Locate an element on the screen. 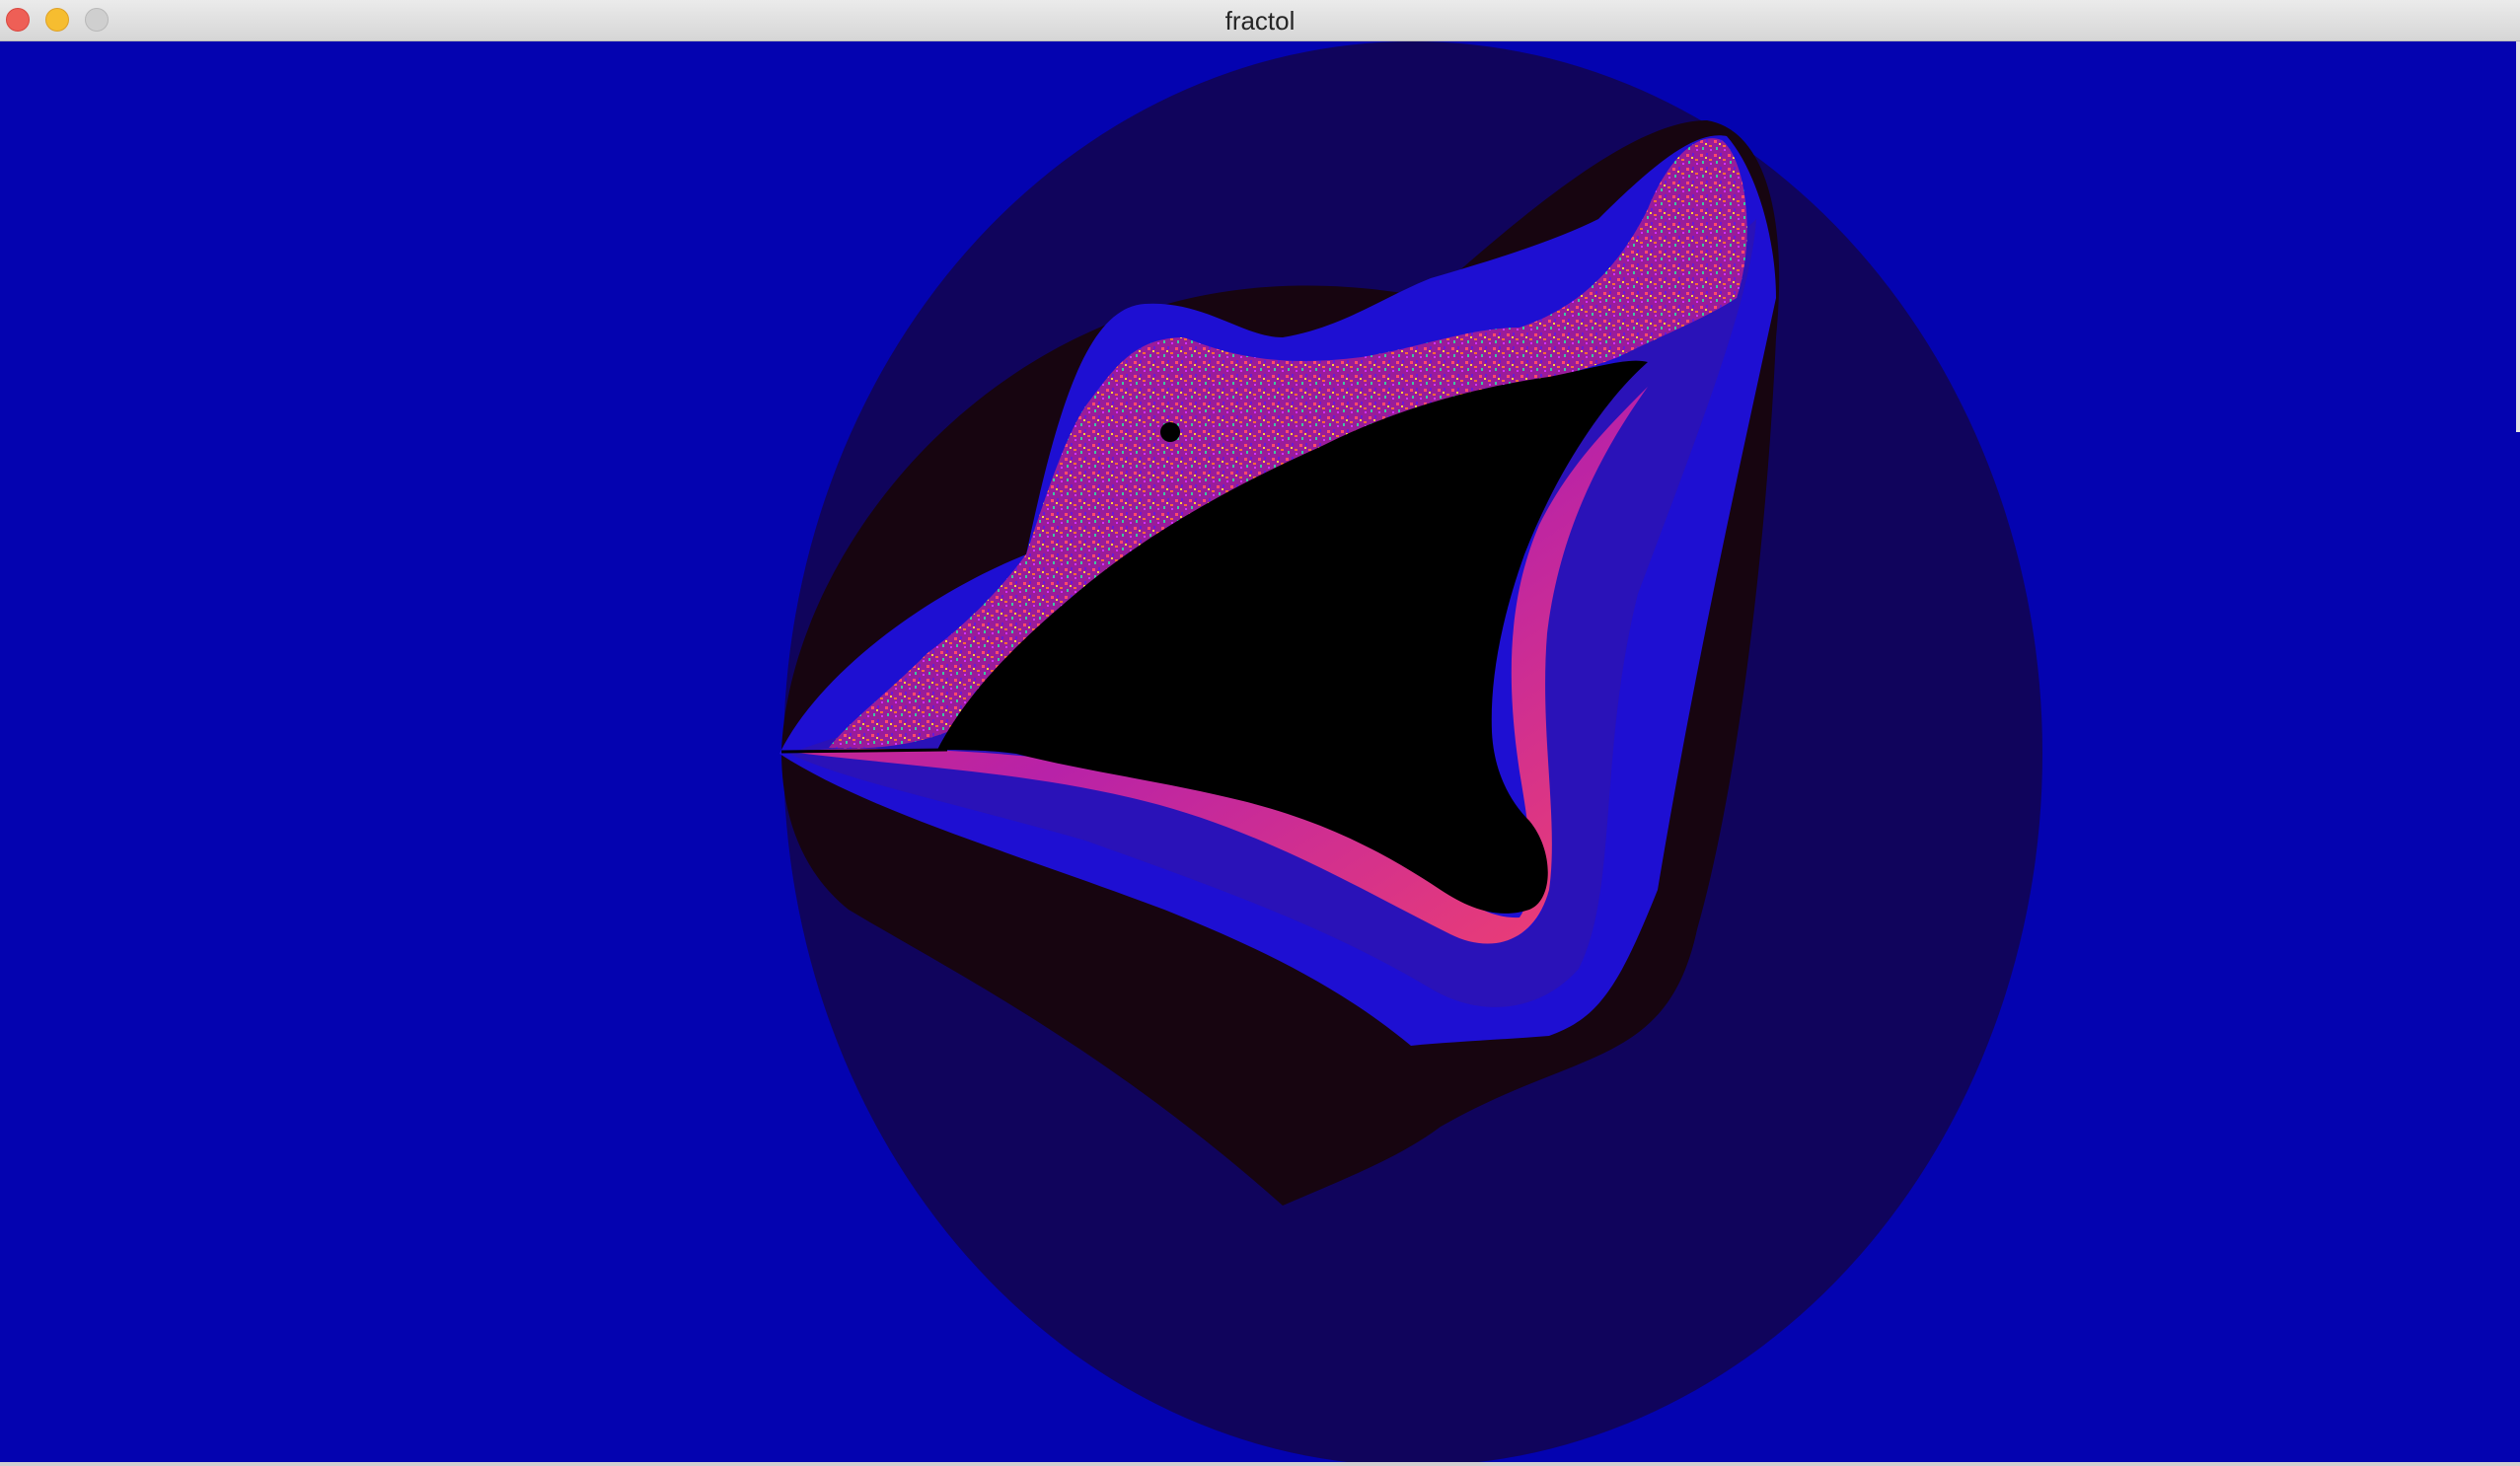 The image size is (2520, 1466). window-title: fractol is located at coordinates (1260, 21).